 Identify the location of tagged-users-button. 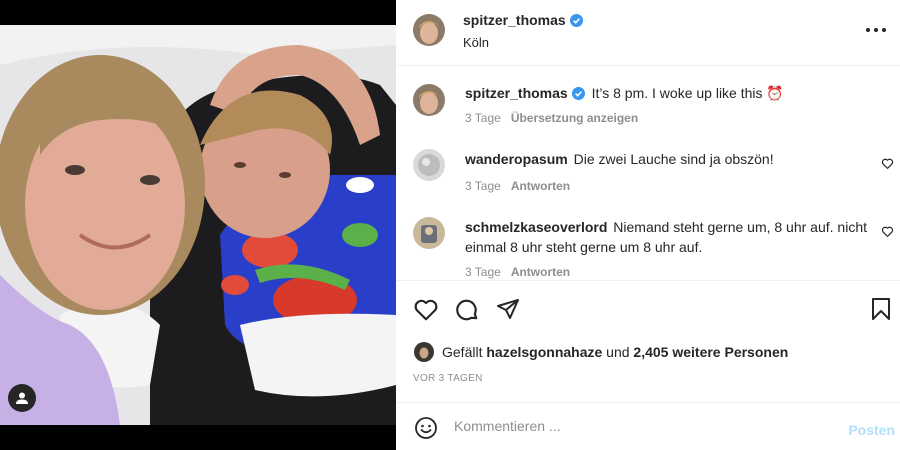
(22, 398).